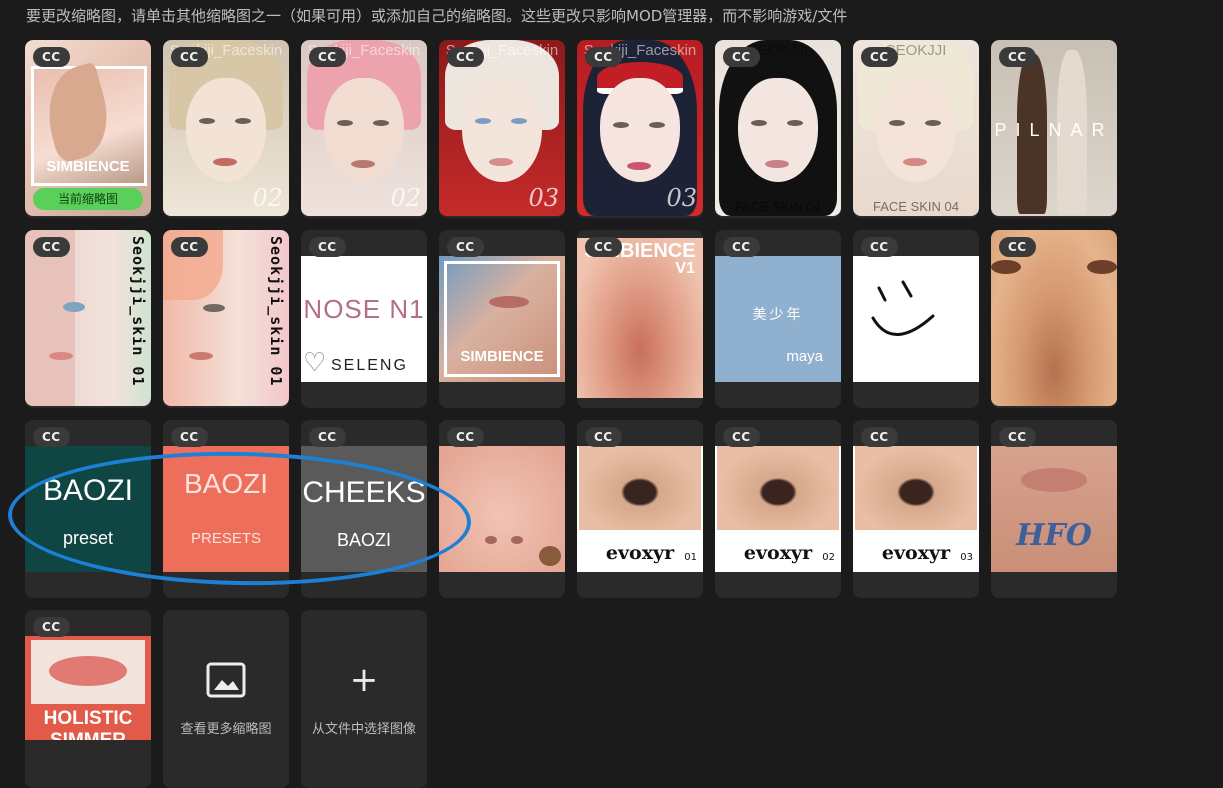 Image resolution: width=1223 pixels, height=788 pixels. I want to click on thumbnail-tile: SIMBIENCE V1 CC, so click(640, 319).